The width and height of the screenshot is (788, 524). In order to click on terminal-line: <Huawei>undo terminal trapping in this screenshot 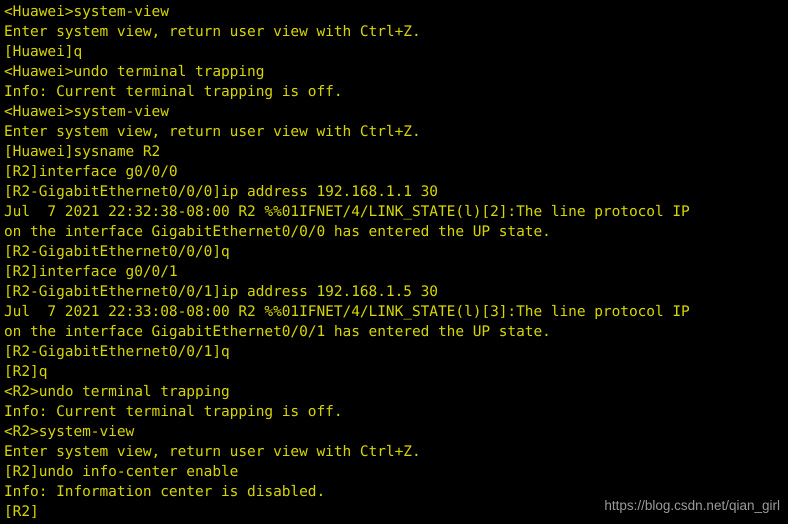, I will do `click(134, 72)`.